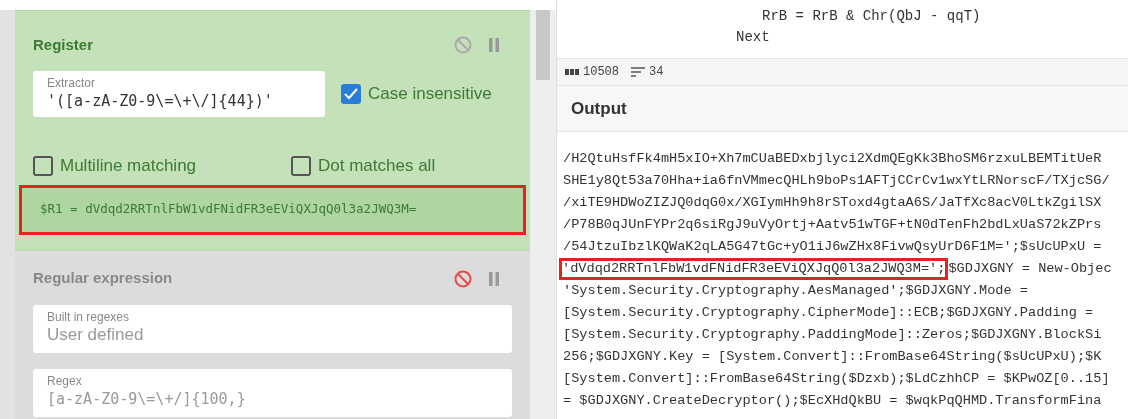 This screenshot has width=1128, height=419. Describe the element at coordinates (833, 225) in the screenshot. I see `output-line: /P78B0qJUnFYPr2q6siRgJ9uVyOrtj+Aatv51wTGF+tN0dTenFh2bdLxUaS72kZPrs` at that location.